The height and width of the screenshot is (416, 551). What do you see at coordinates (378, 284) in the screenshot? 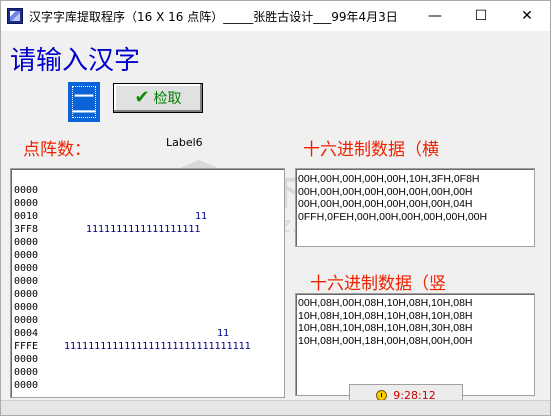
I see `hex-vertical-label: 十六进制数据（竖` at bounding box center [378, 284].